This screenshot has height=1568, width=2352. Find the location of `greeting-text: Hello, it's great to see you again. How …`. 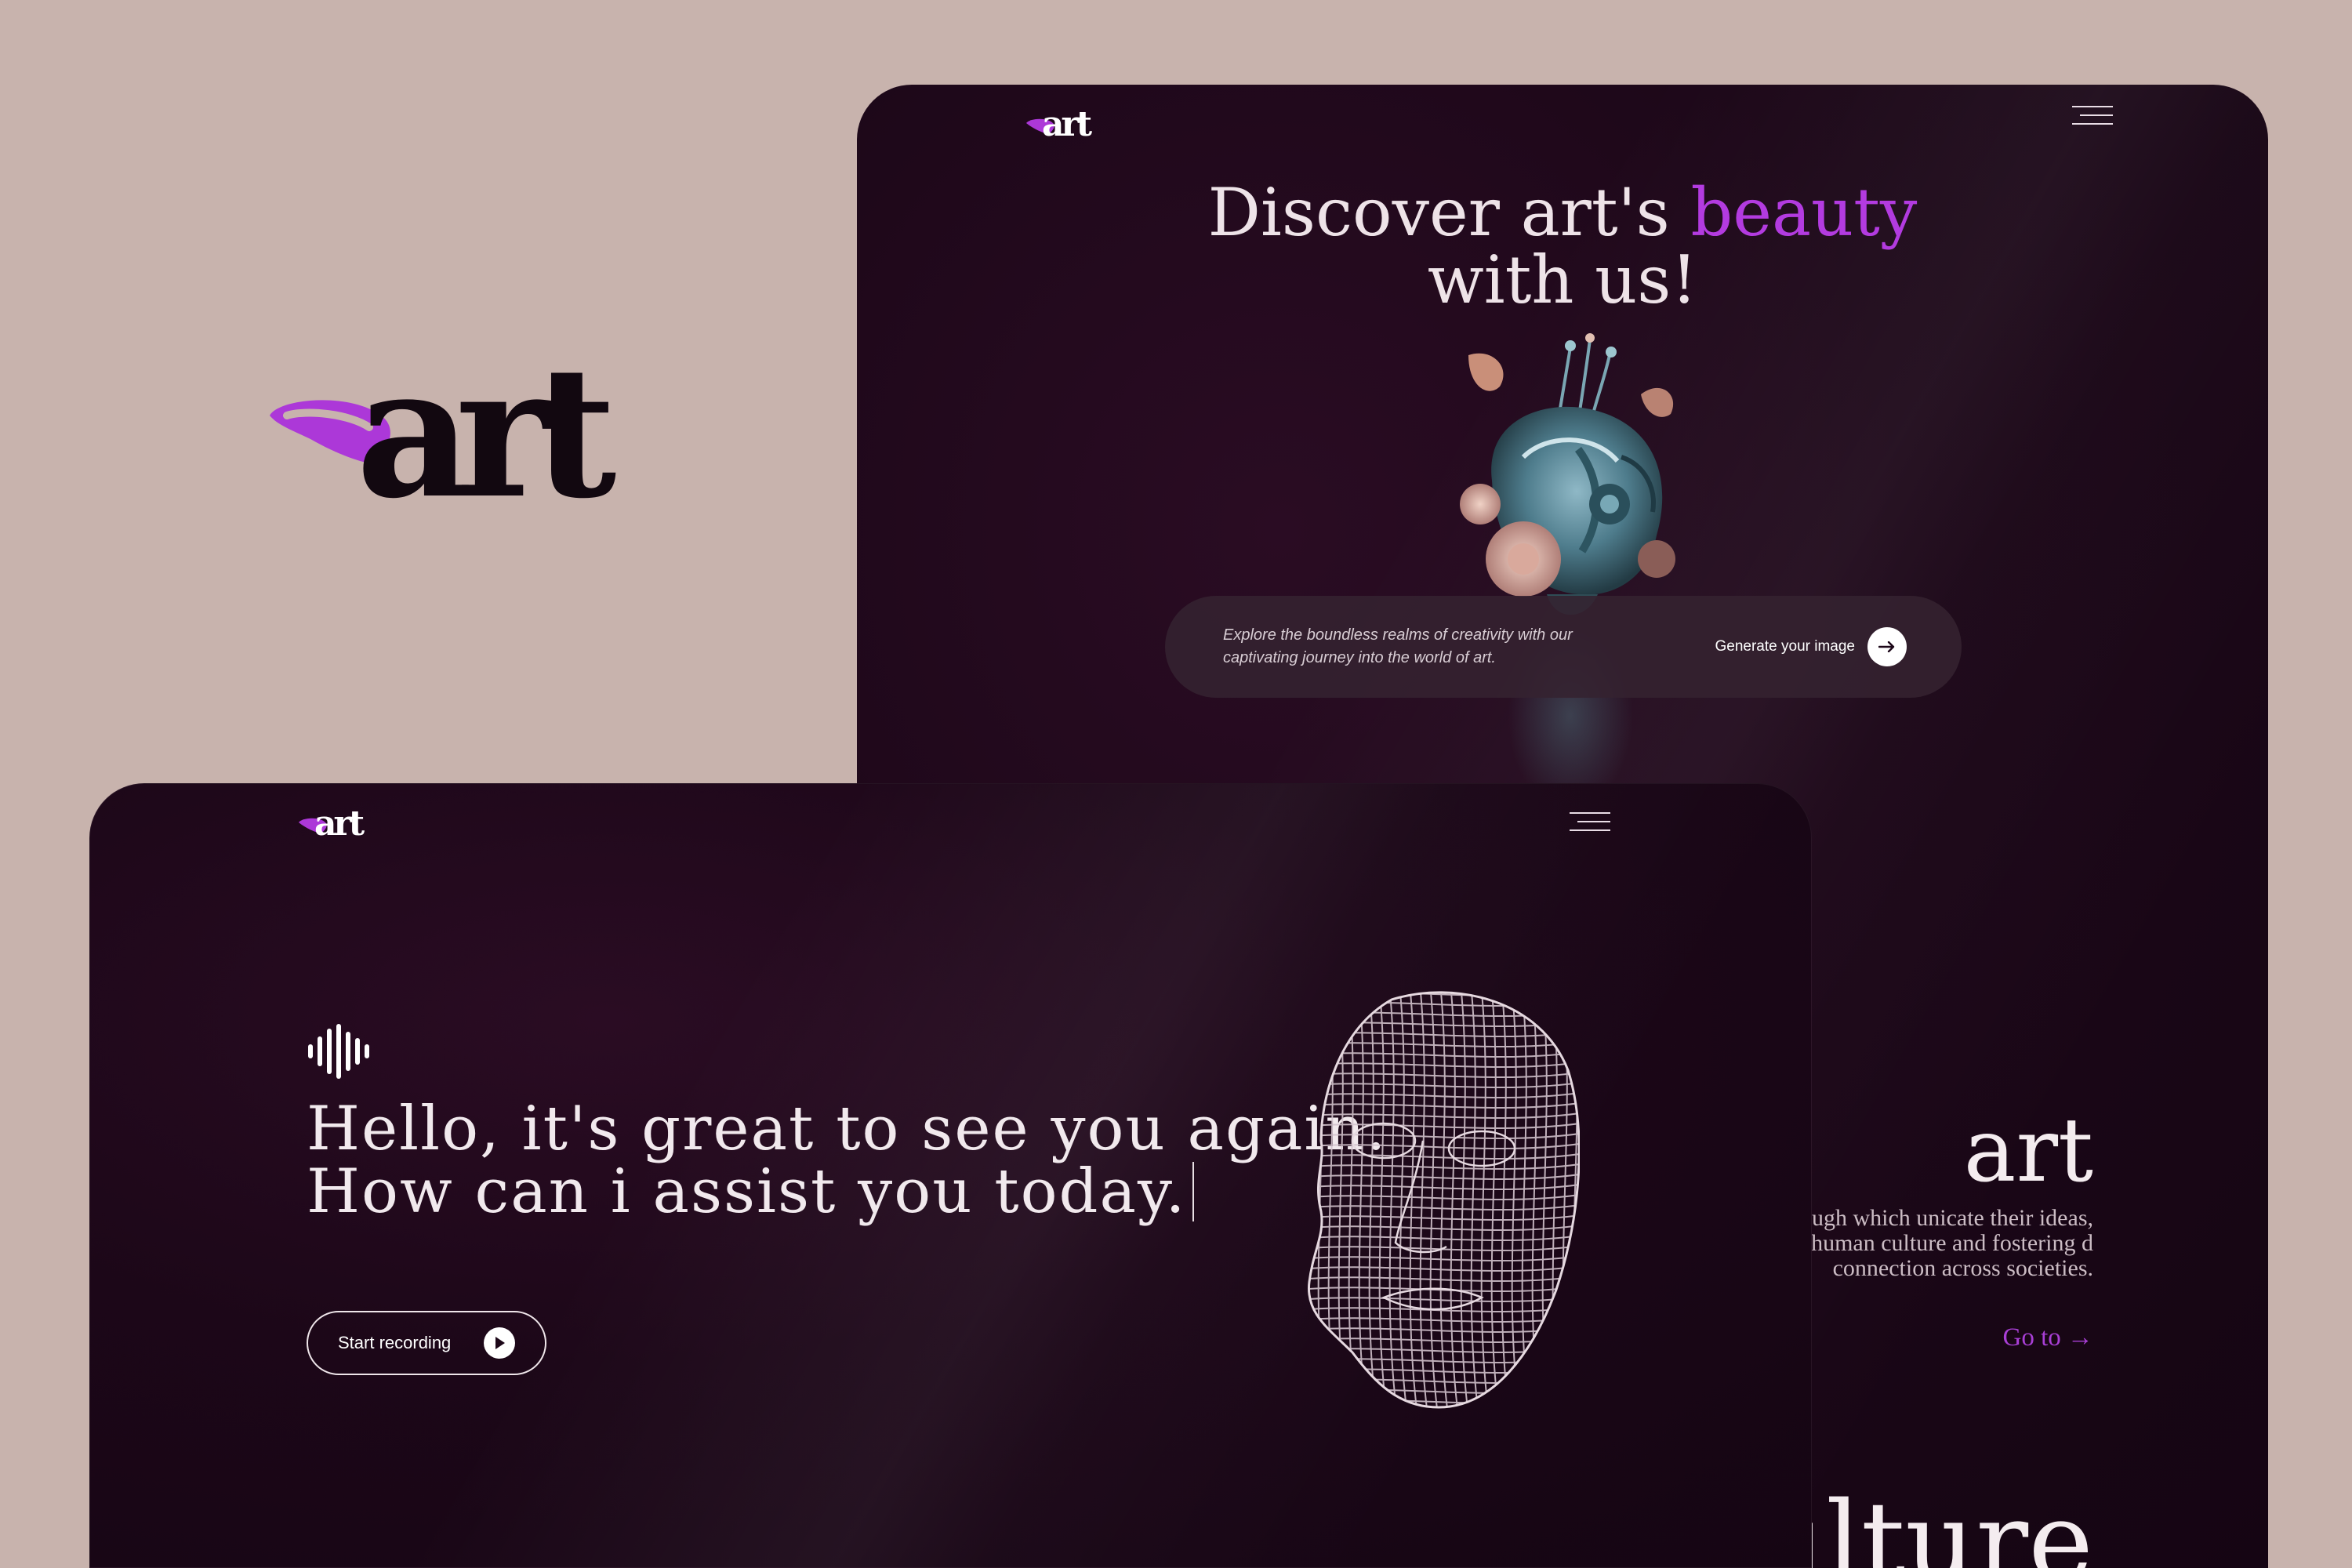

greeting-text: Hello, it's great to see you again. How … is located at coordinates (855, 1160).